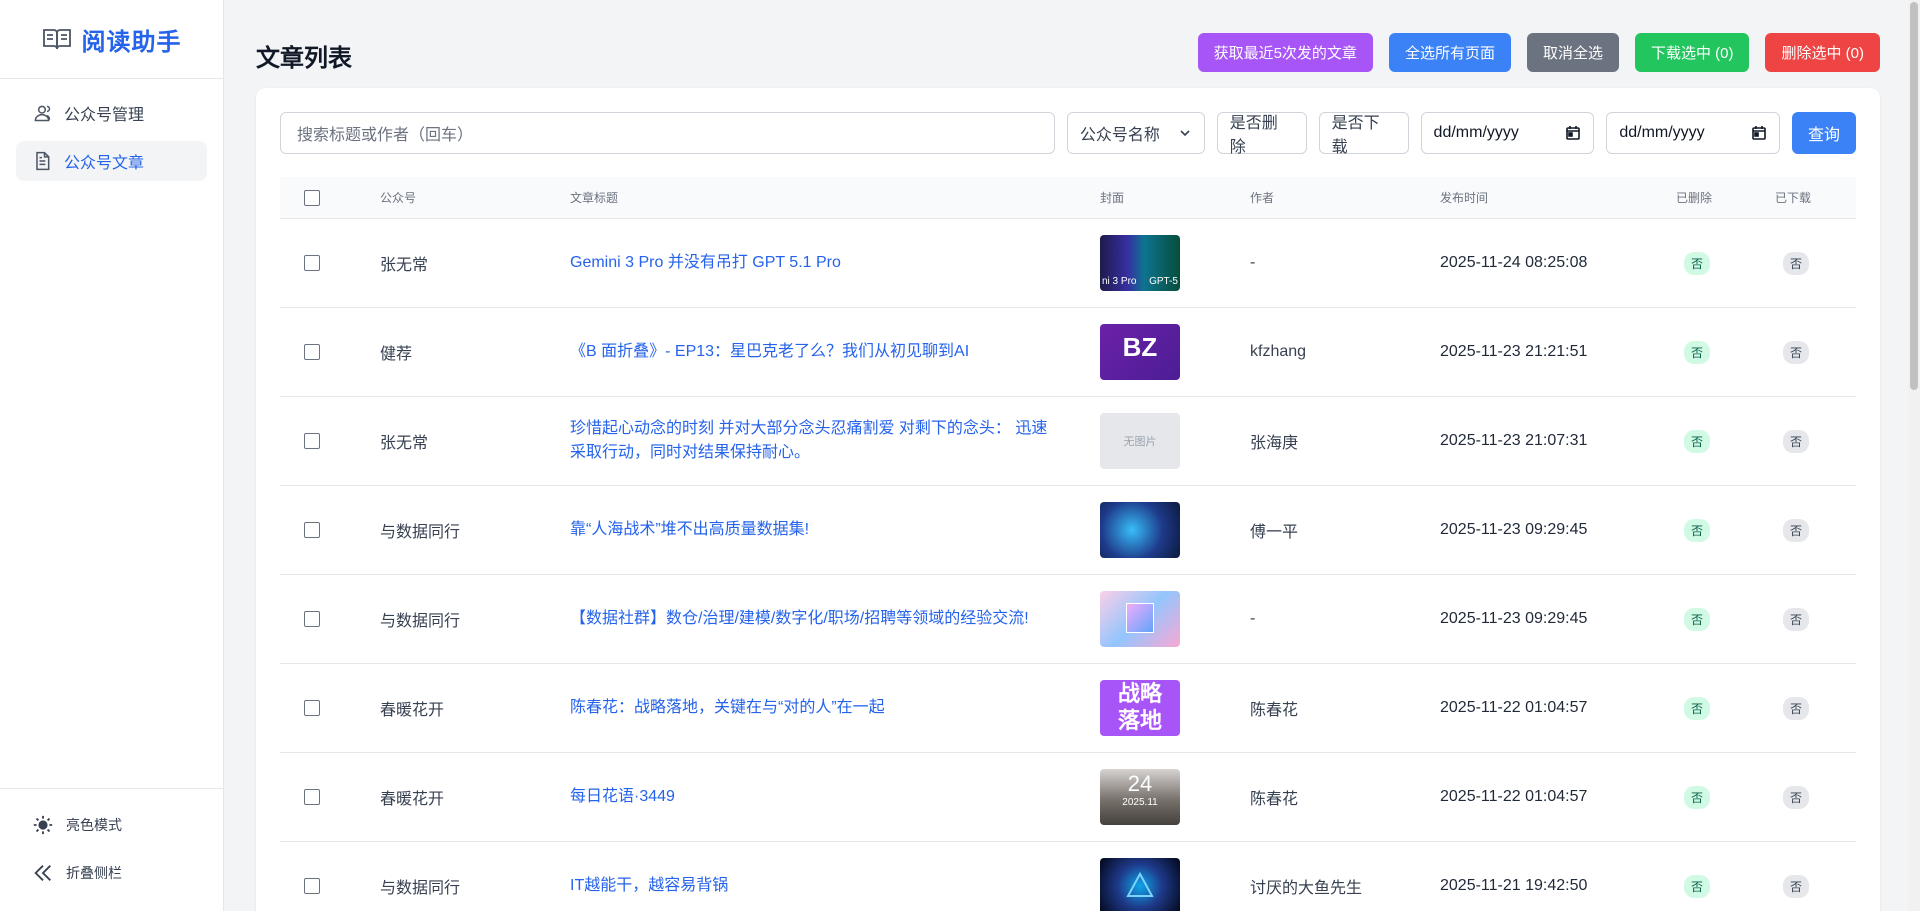  I want to click on author-cell: 陈春花, so click(1274, 710).